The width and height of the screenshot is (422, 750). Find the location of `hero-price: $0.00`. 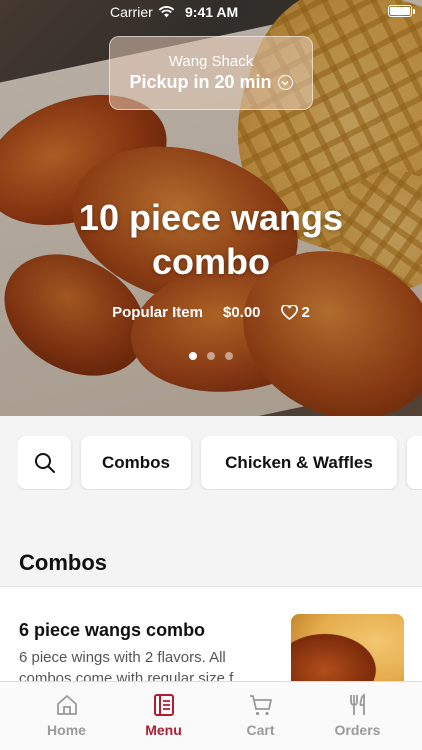

hero-price: $0.00 is located at coordinates (241, 312).